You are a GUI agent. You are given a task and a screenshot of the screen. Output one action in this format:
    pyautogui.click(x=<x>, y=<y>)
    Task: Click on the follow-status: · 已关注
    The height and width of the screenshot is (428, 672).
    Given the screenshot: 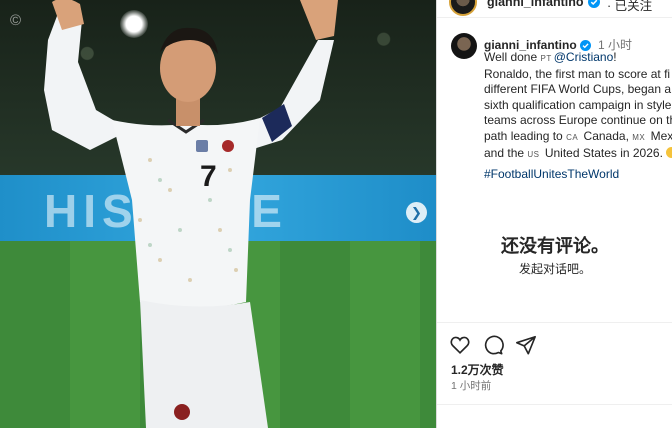 What is the action you would take?
    pyautogui.click(x=629, y=7)
    